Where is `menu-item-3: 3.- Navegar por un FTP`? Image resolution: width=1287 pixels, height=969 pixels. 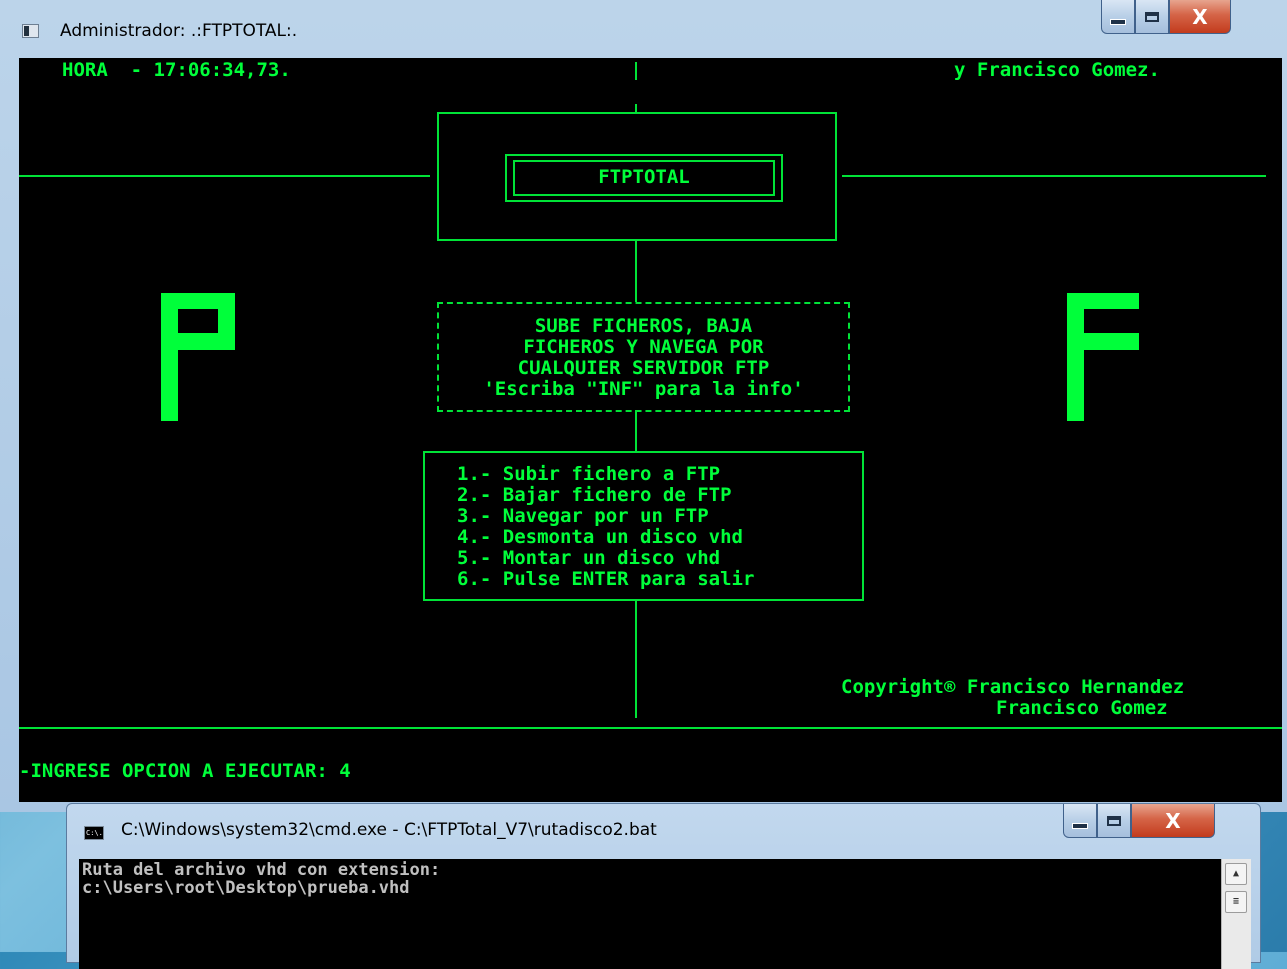 menu-item-3: 3.- Navegar por un FTP is located at coordinates (583, 516).